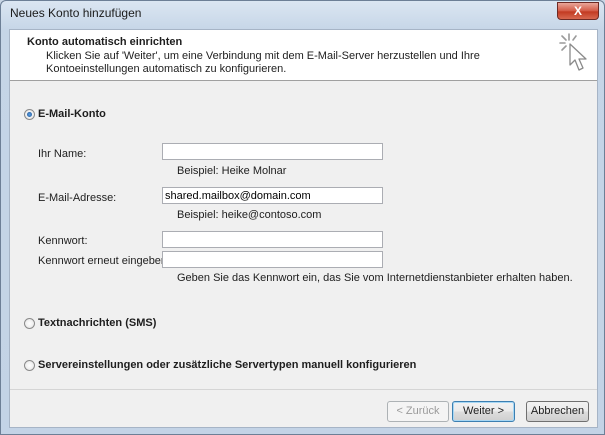  What do you see at coordinates (29, 323) in the screenshot?
I see `sms-radio` at bounding box center [29, 323].